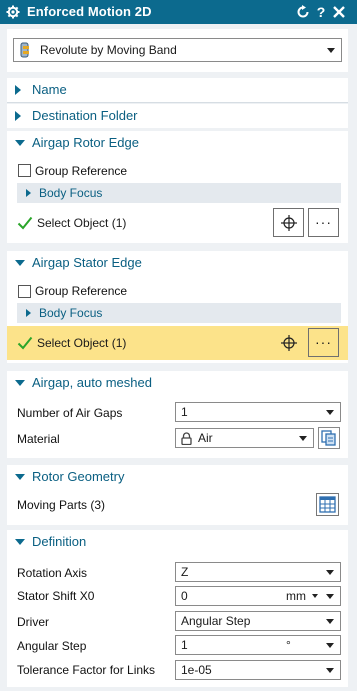 The image size is (357, 691). I want to click on section-title: Destination Folder, so click(85, 115).